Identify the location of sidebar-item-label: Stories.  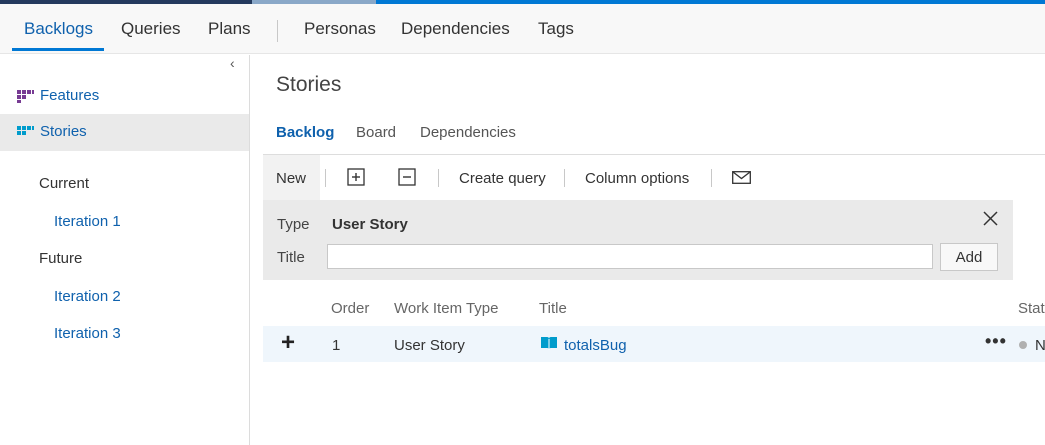
(63, 131).